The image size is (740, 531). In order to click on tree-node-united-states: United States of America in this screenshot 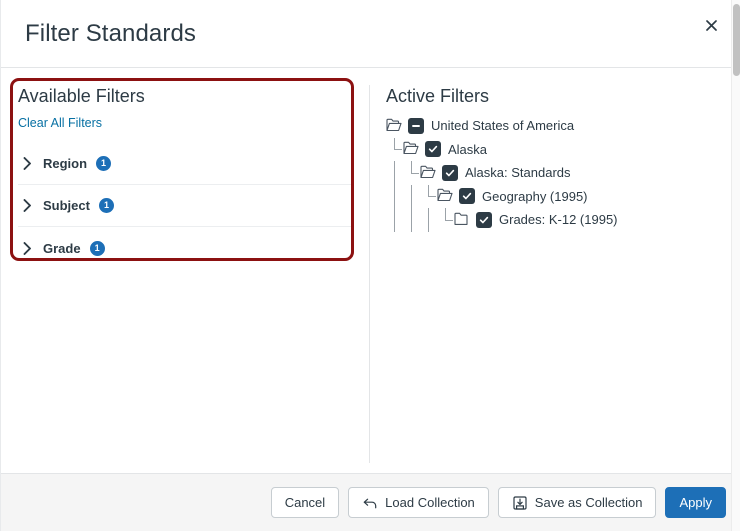, I will do `click(563, 126)`.